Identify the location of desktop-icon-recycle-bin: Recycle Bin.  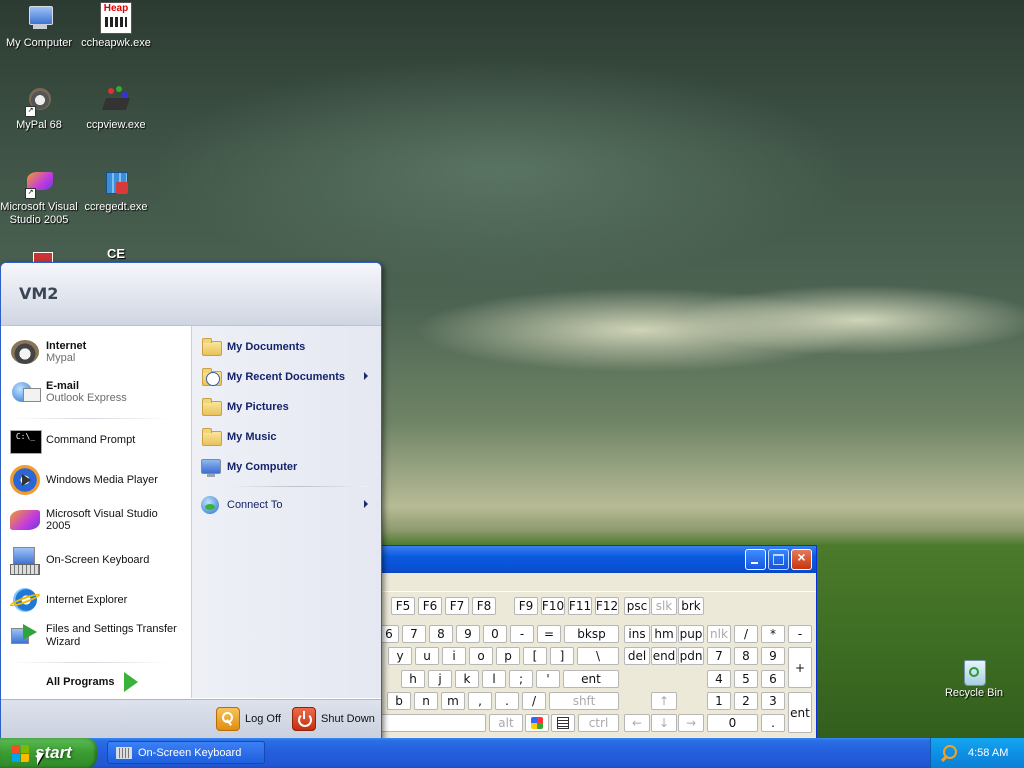
(974, 677).